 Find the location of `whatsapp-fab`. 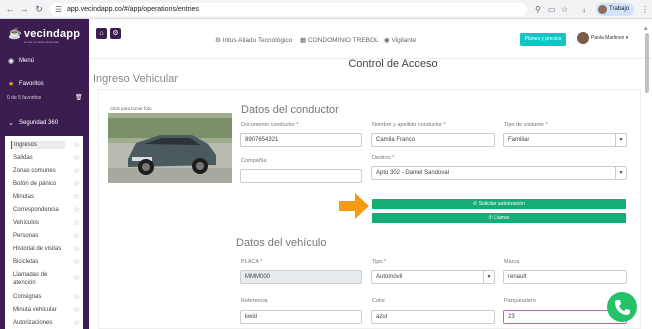

whatsapp-fab is located at coordinates (622, 307).